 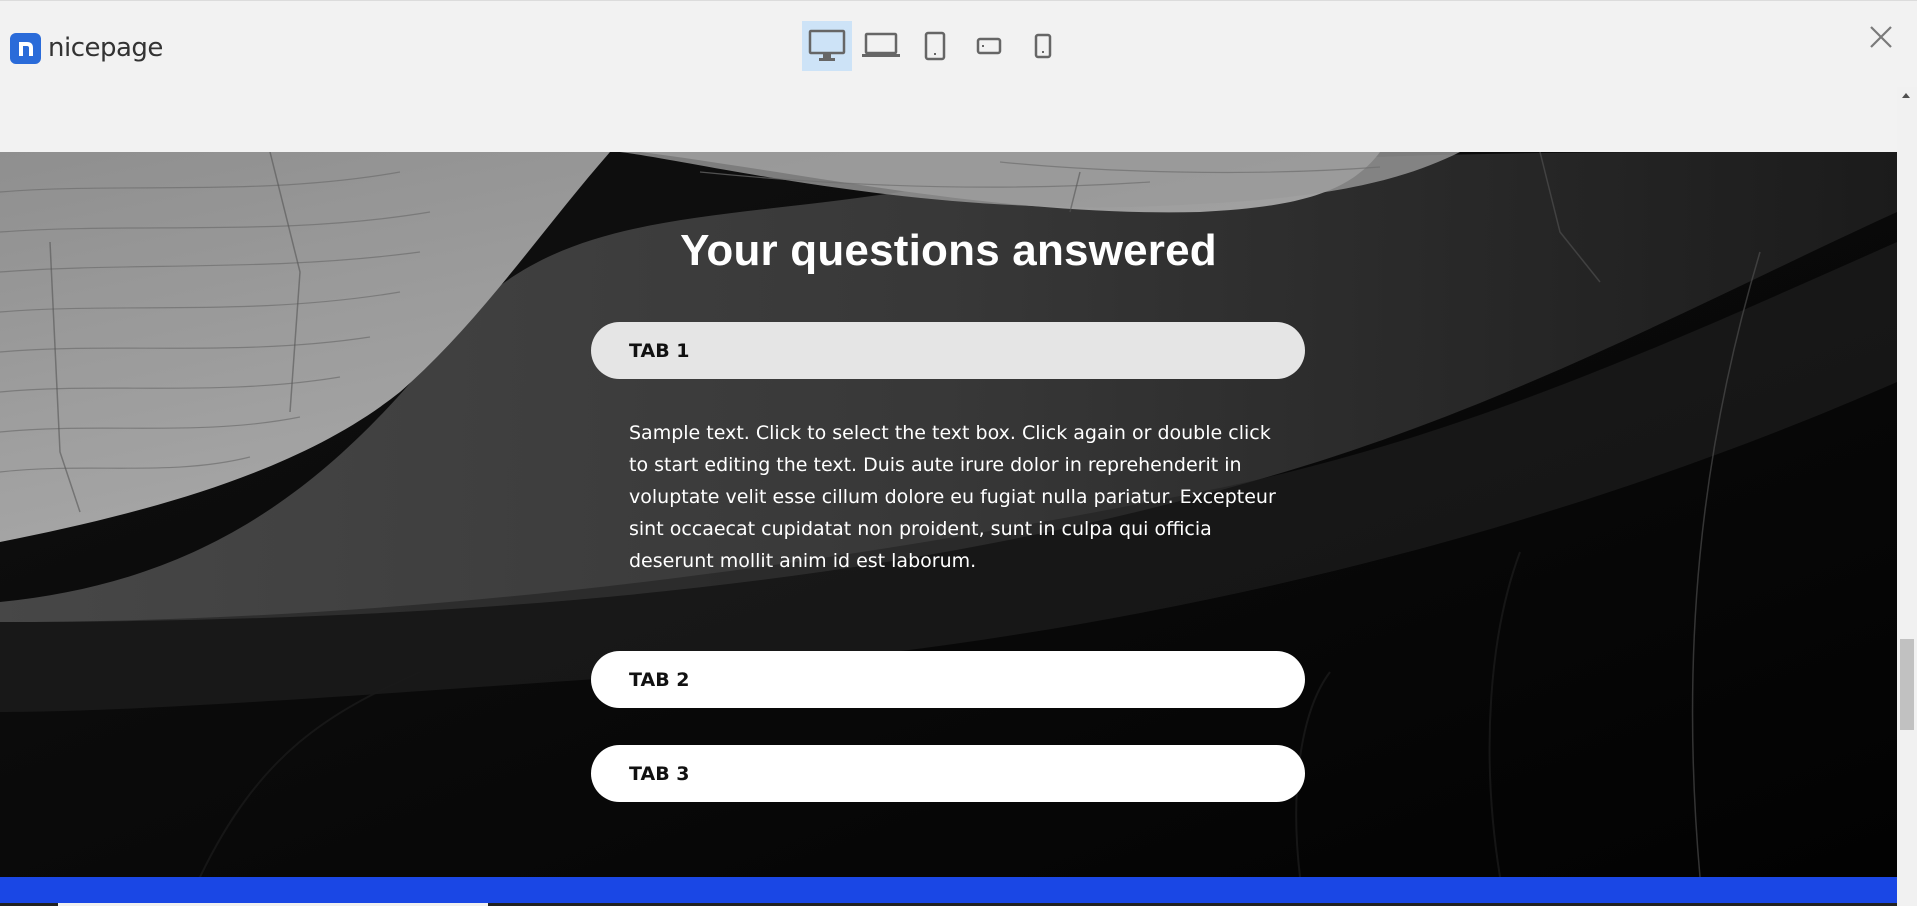 I want to click on scroll-thumb, so click(x=1907, y=684).